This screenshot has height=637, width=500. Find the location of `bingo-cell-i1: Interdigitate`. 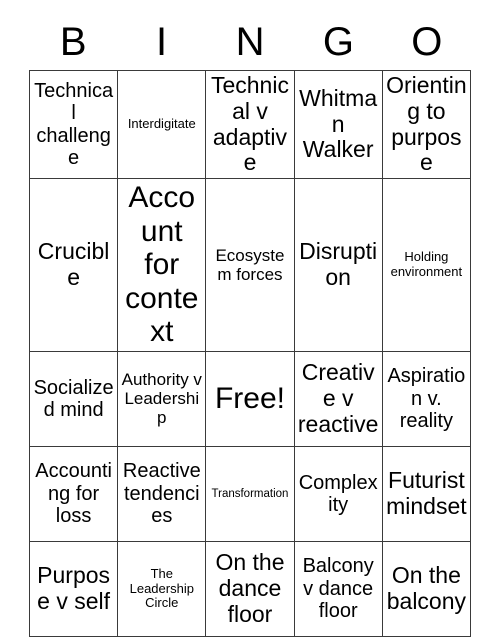

bingo-cell-i1: Interdigitate is located at coordinates (162, 124).